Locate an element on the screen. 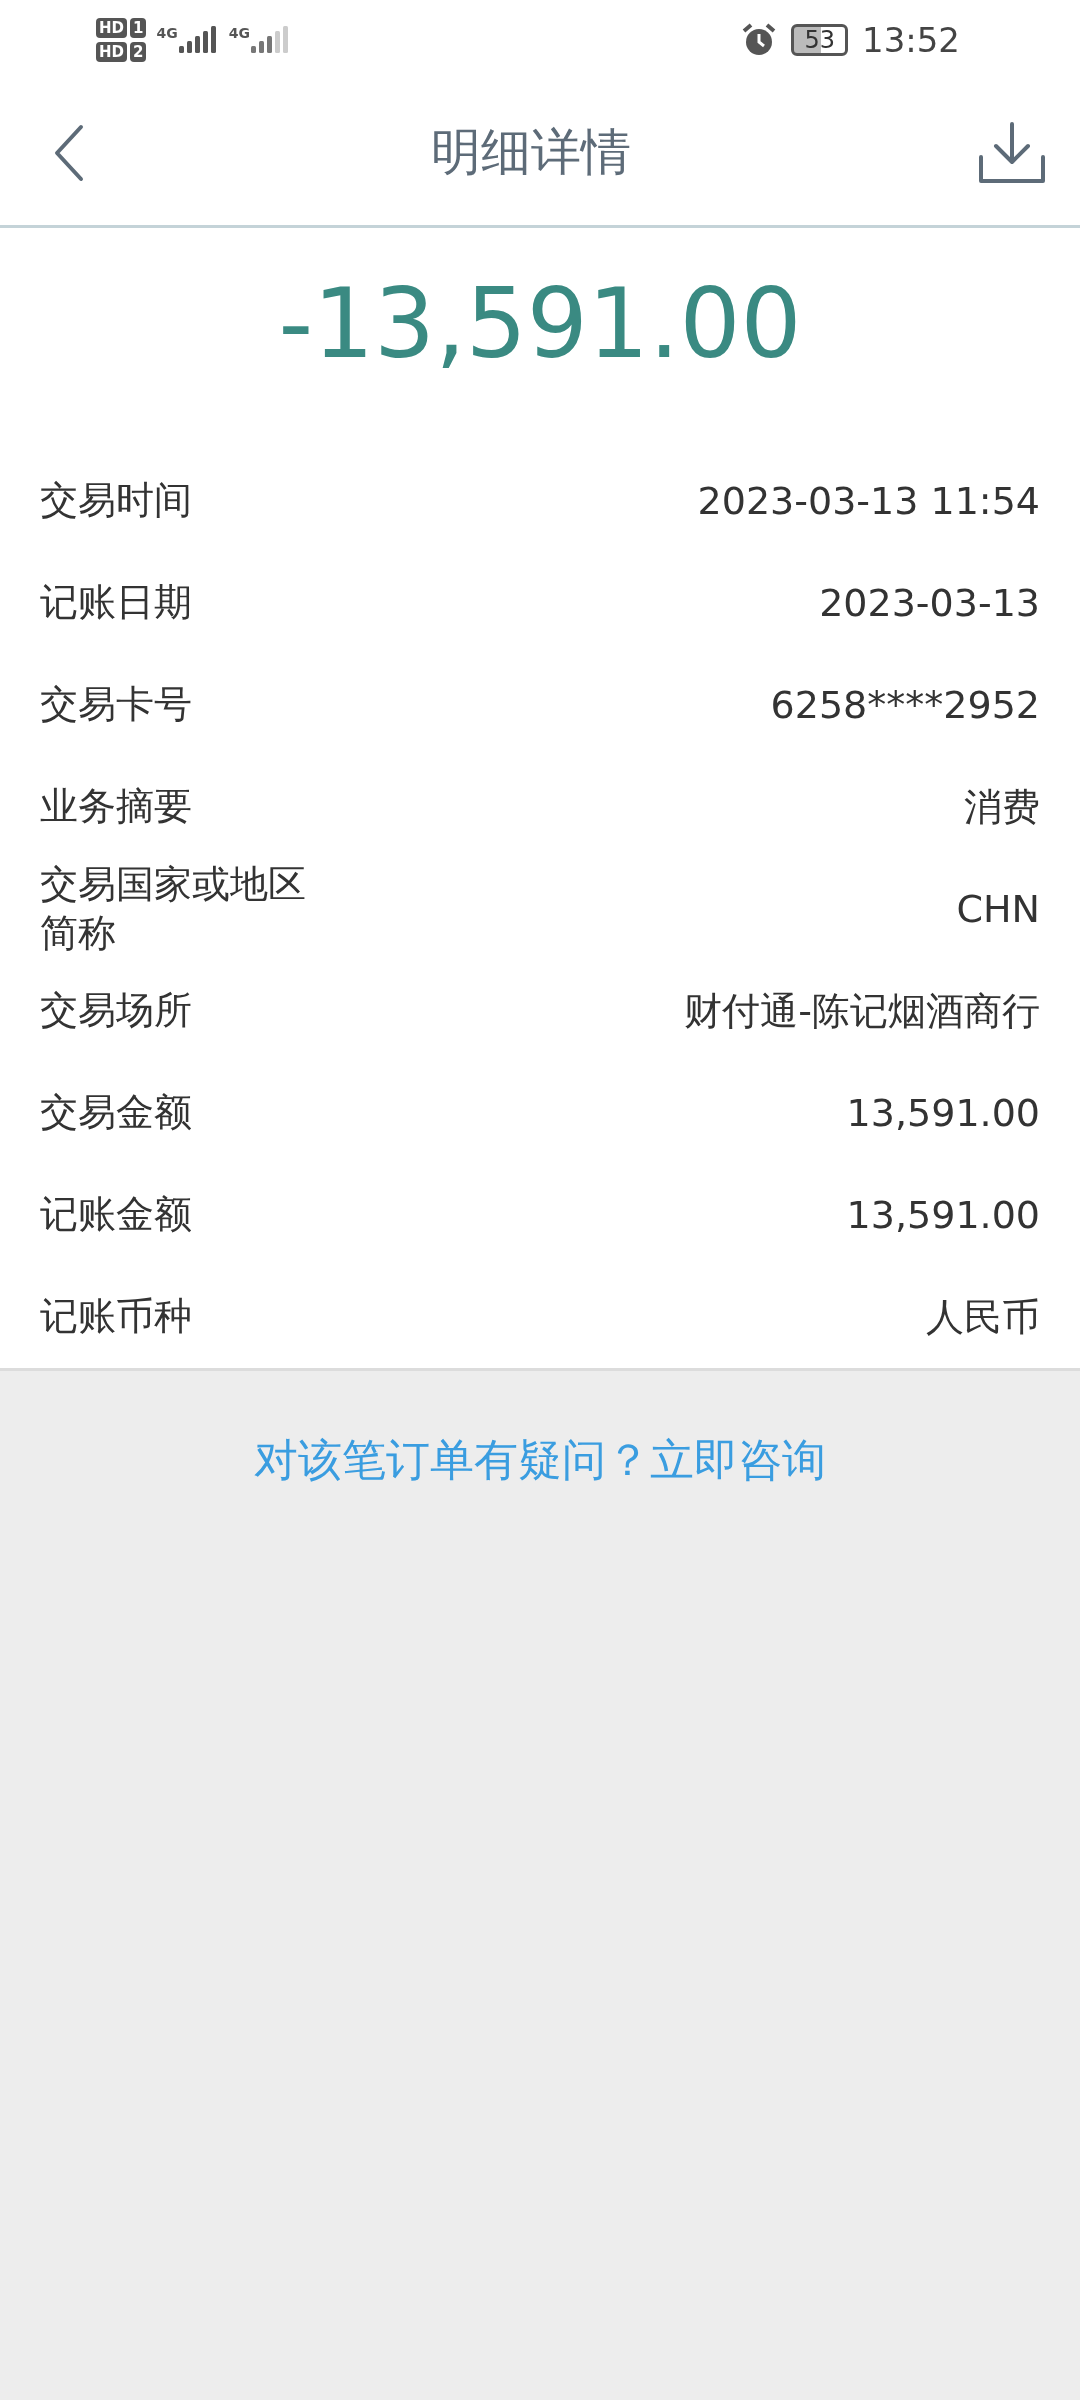 The width and height of the screenshot is (1080, 2400). detail-label: 交易时间 is located at coordinates (116, 501).